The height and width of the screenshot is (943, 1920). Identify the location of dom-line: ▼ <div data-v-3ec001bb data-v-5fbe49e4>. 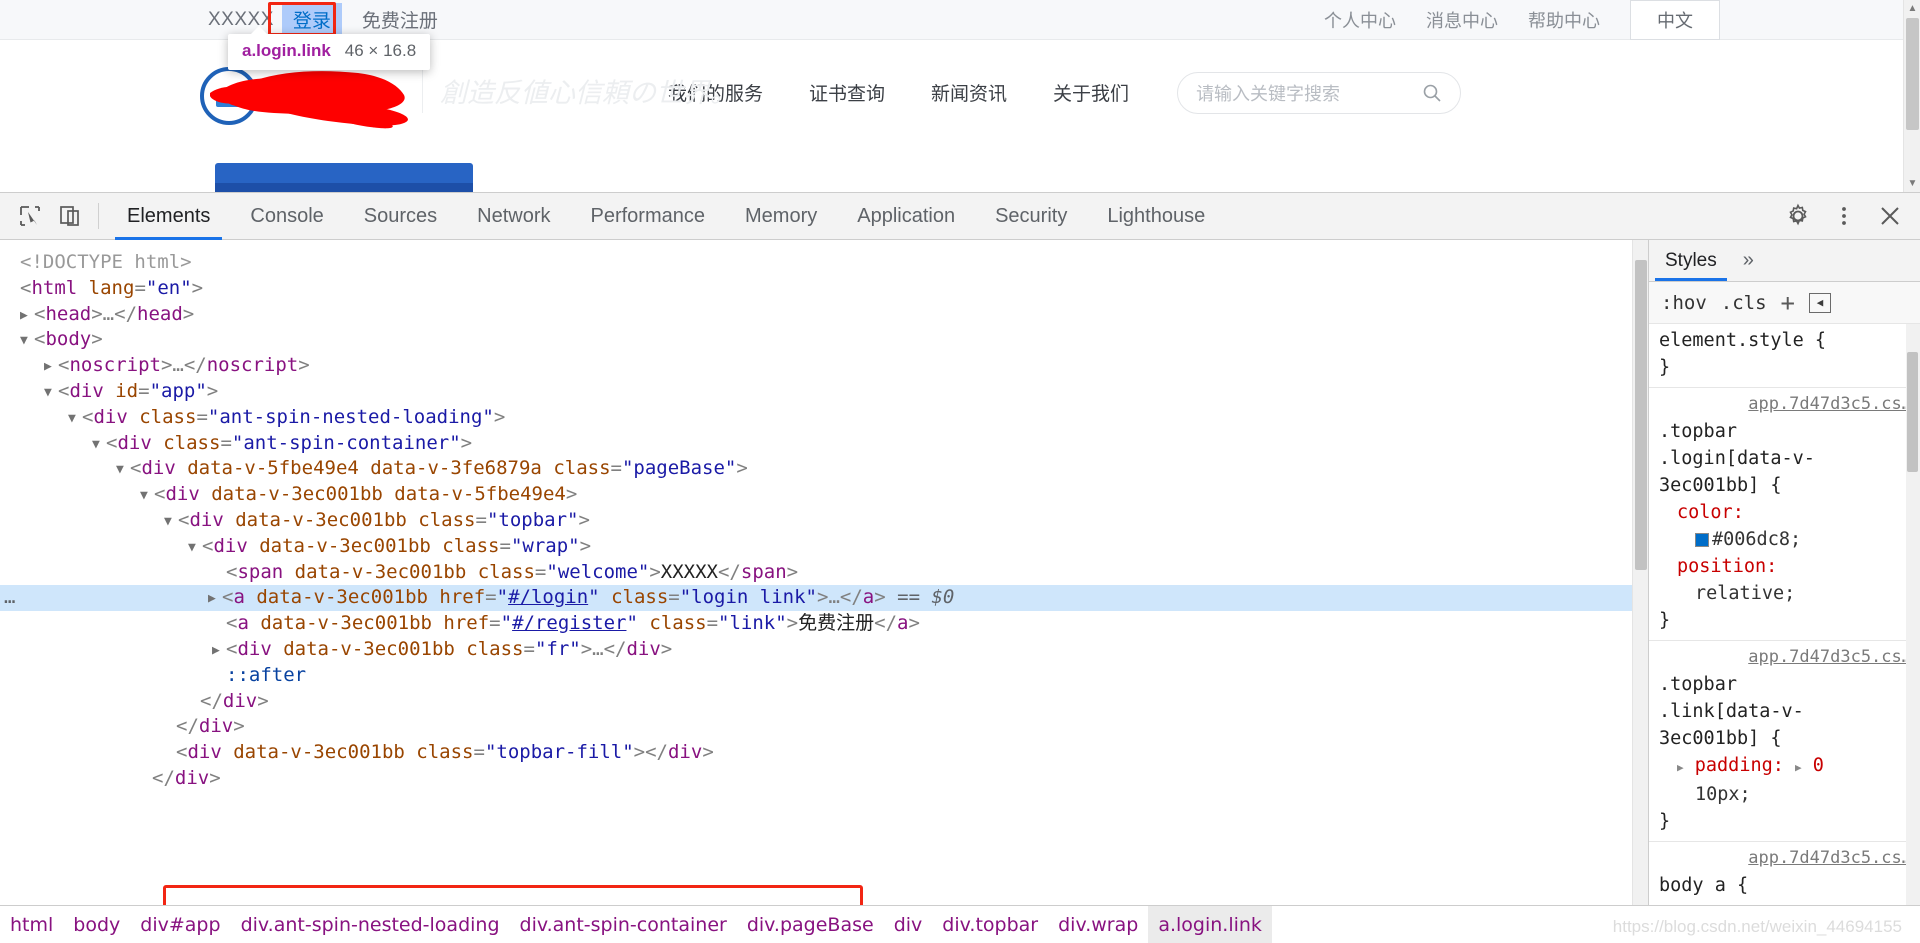
(824, 495).